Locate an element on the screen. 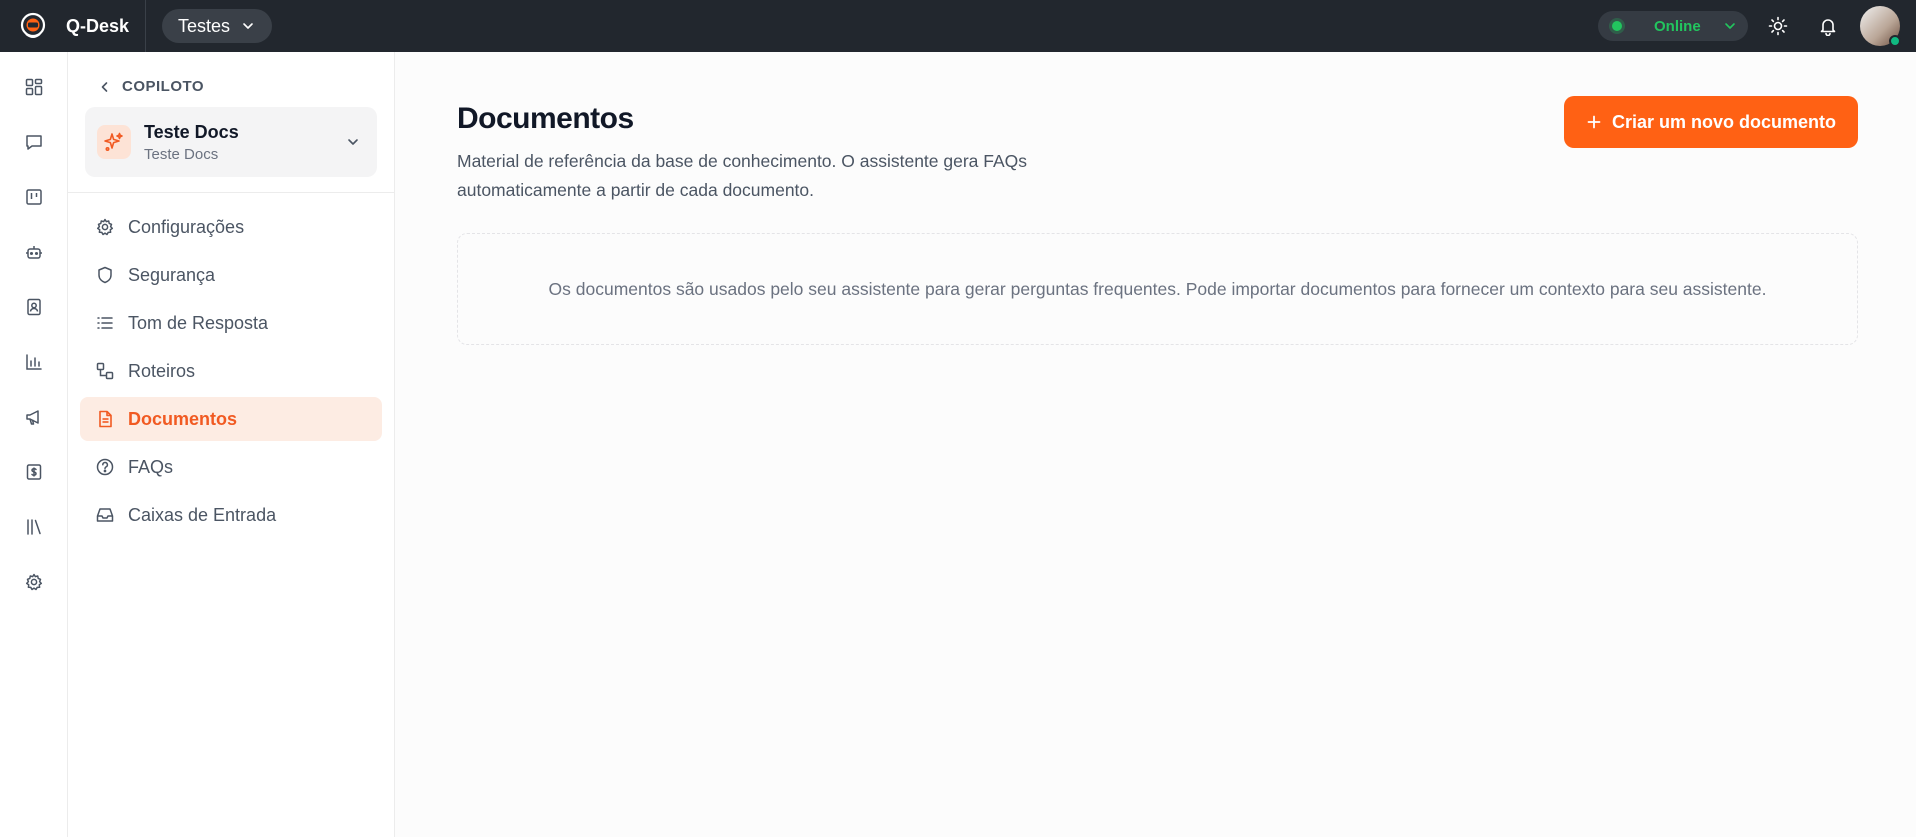 The width and height of the screenshot is (1916, 837). plus-icon is located at coordinates (1594, 122).